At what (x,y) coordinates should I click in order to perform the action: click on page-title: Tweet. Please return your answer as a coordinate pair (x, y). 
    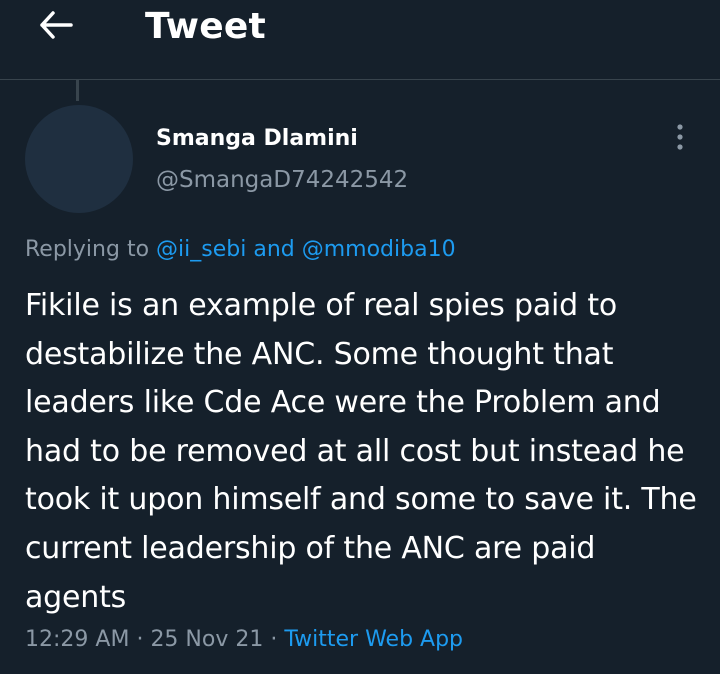
    Looking at the image, I should click on (205, 26).